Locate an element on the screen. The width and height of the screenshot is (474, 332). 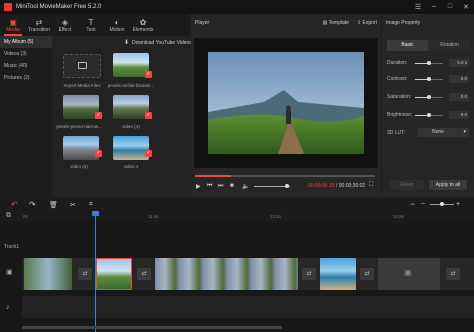
next-frame-icon: ⏭ is located at coordinates (220, 186).